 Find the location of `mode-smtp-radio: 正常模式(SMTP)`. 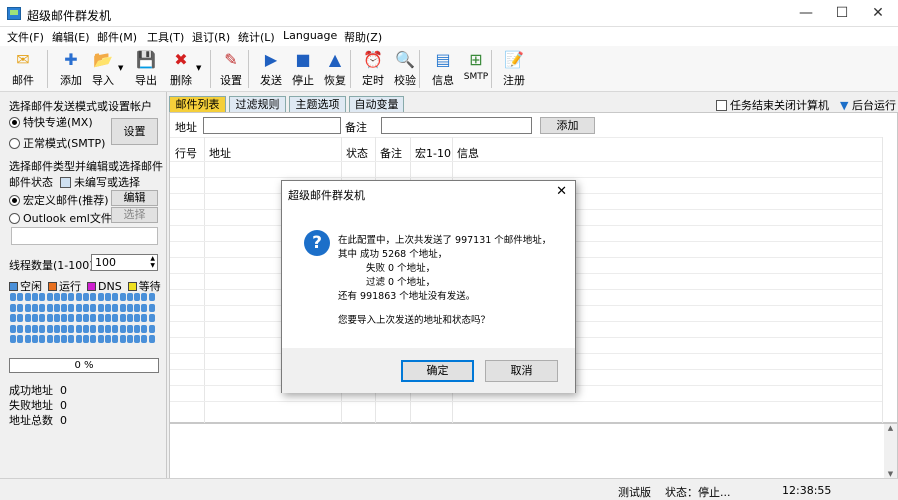

mode-smtp-radio: 正常模式(SMTP) is located at coordinates (57, 143).